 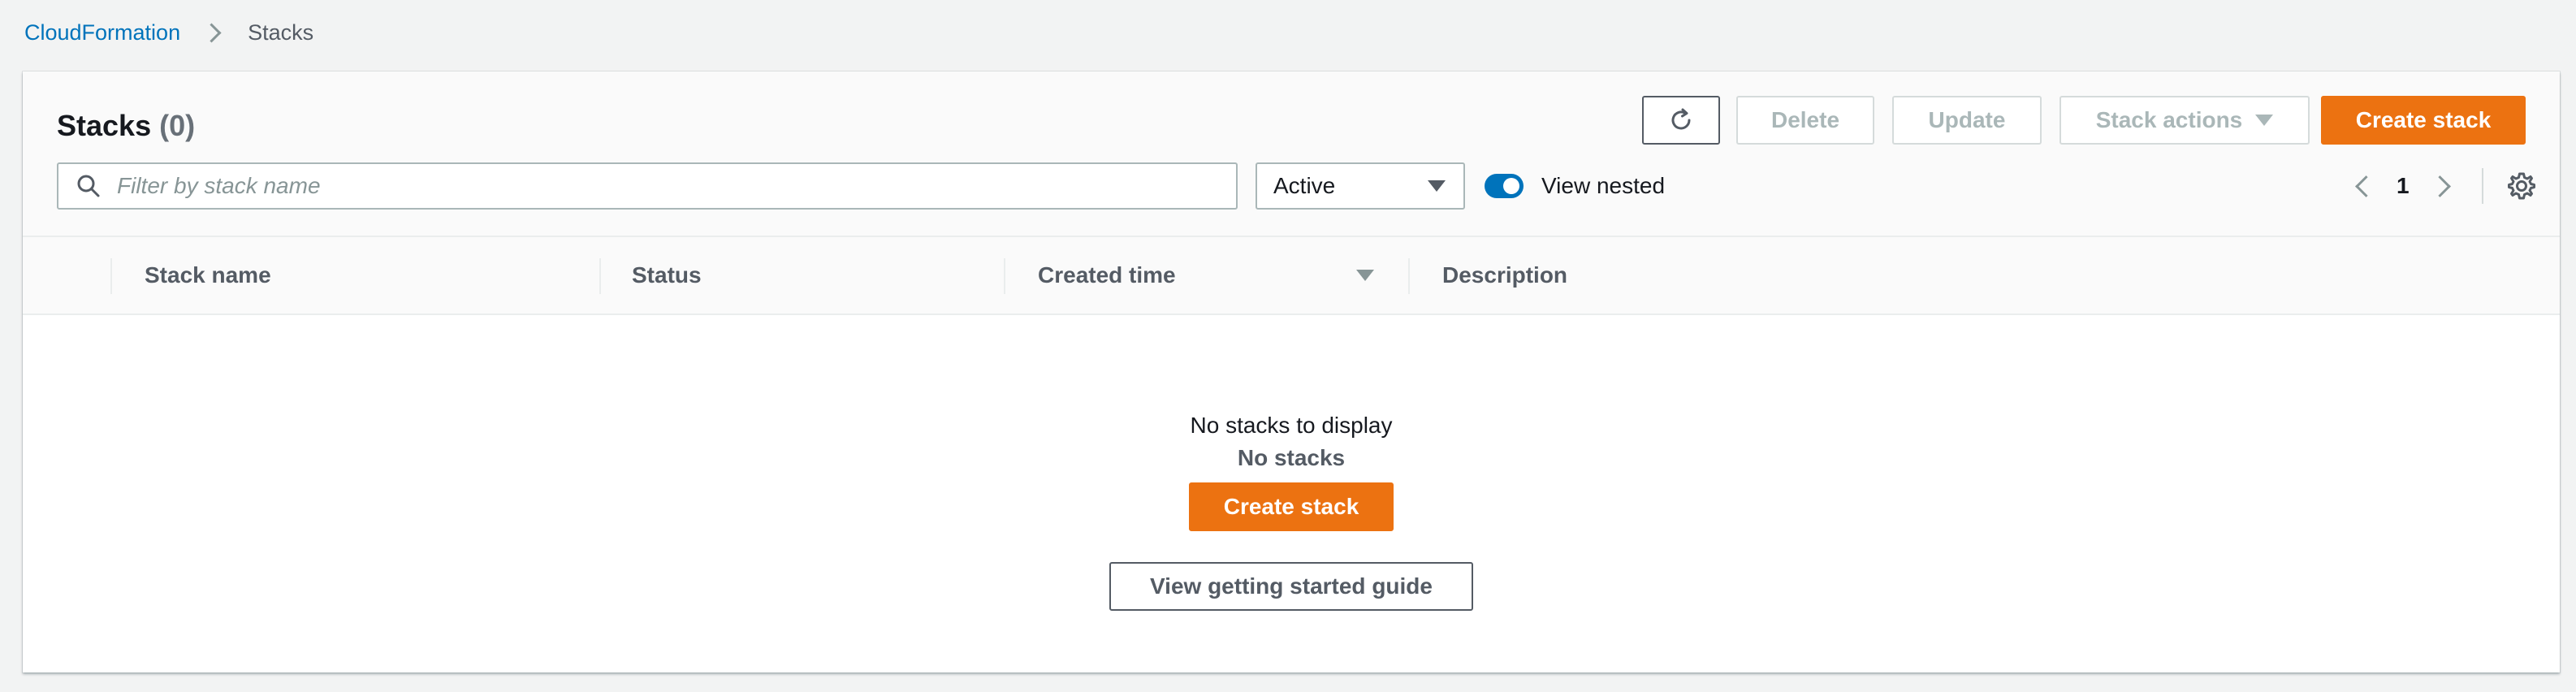 What do you see at coordinates (2424, 120) in the screenshot?
I see `create-stack-button: Create stack` at bounding box center [2424, 120].